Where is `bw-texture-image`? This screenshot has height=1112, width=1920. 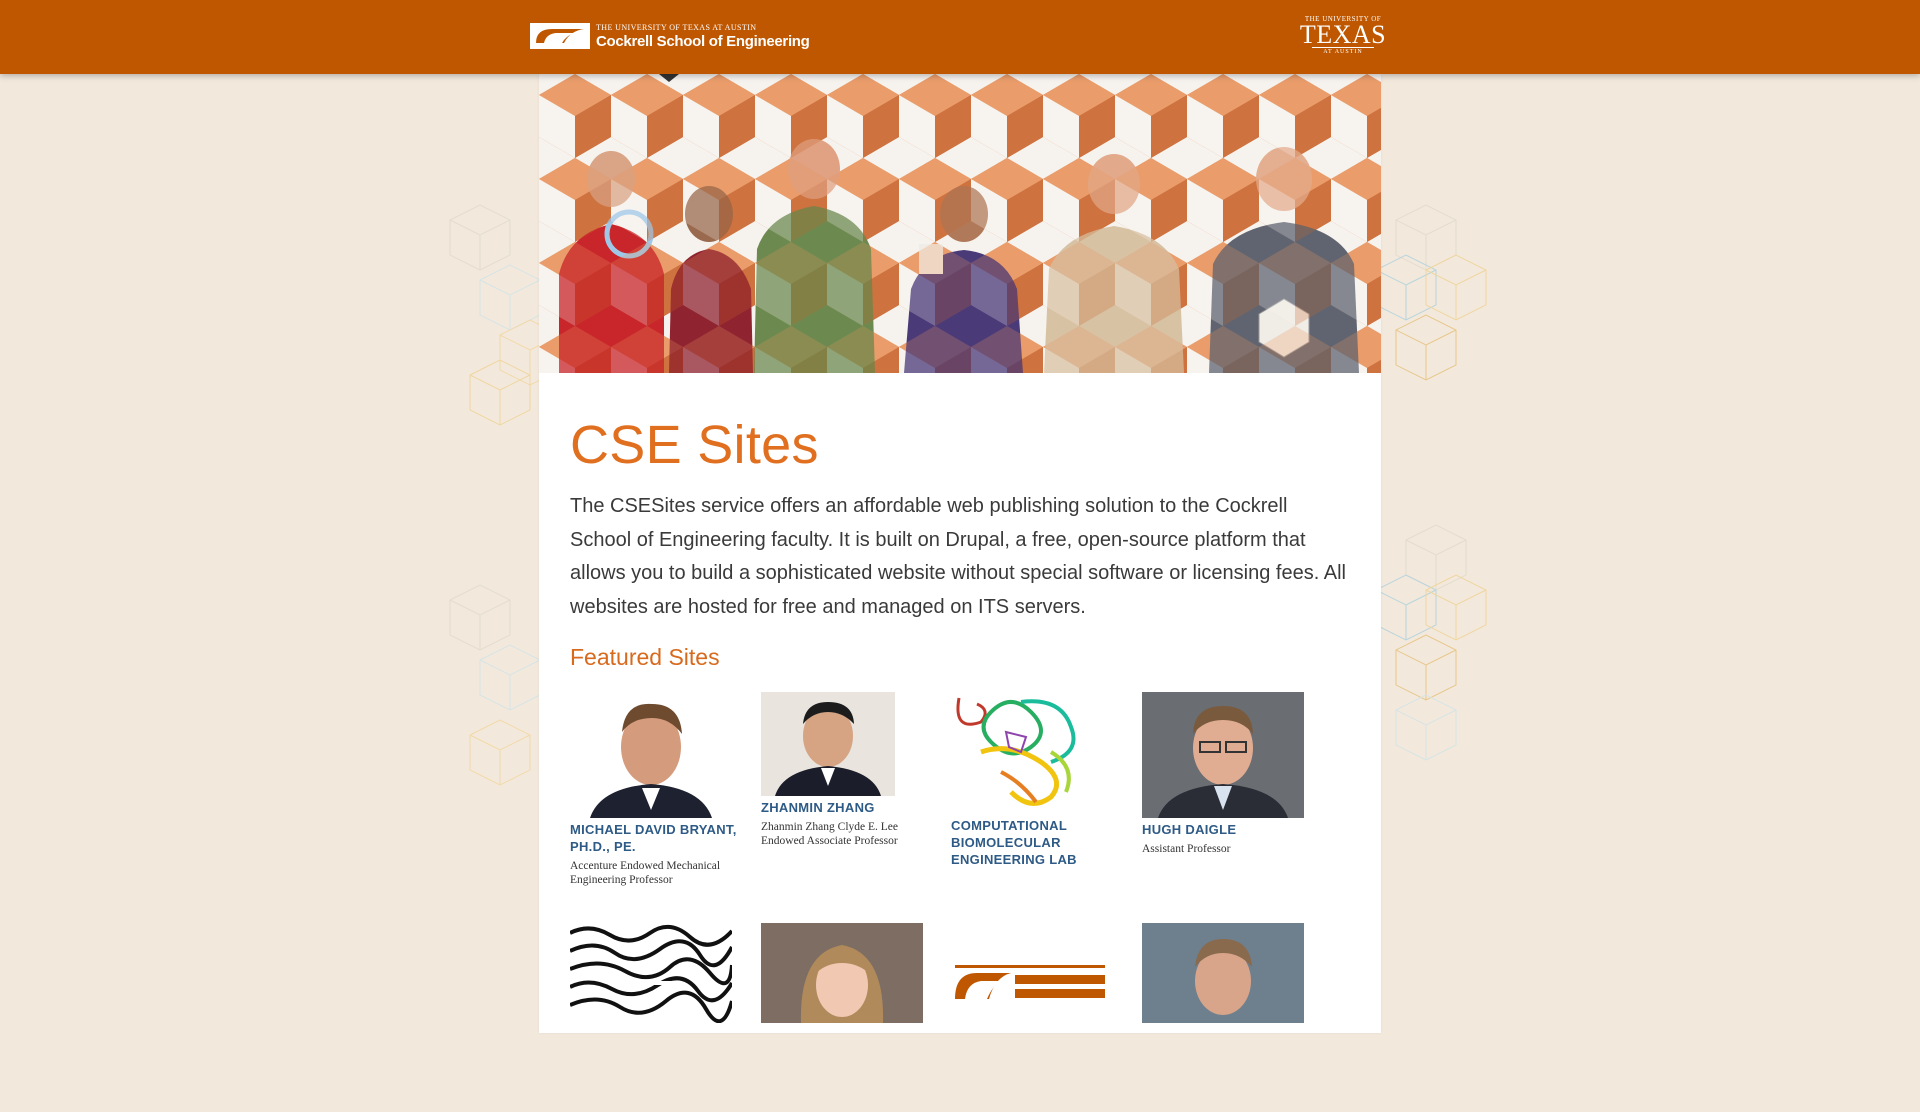
bw-texture-image is located at coordinates (651, 973).